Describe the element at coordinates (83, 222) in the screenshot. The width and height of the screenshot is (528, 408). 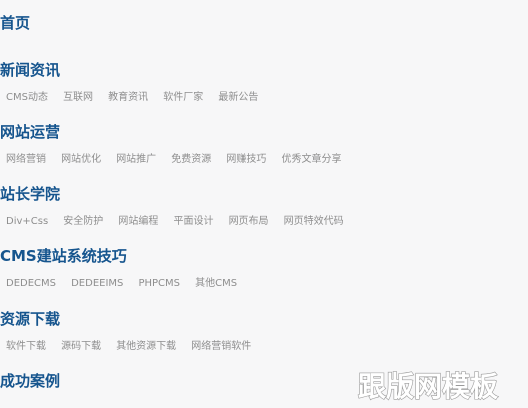
I see `sub-link: 安全防护` at that location.